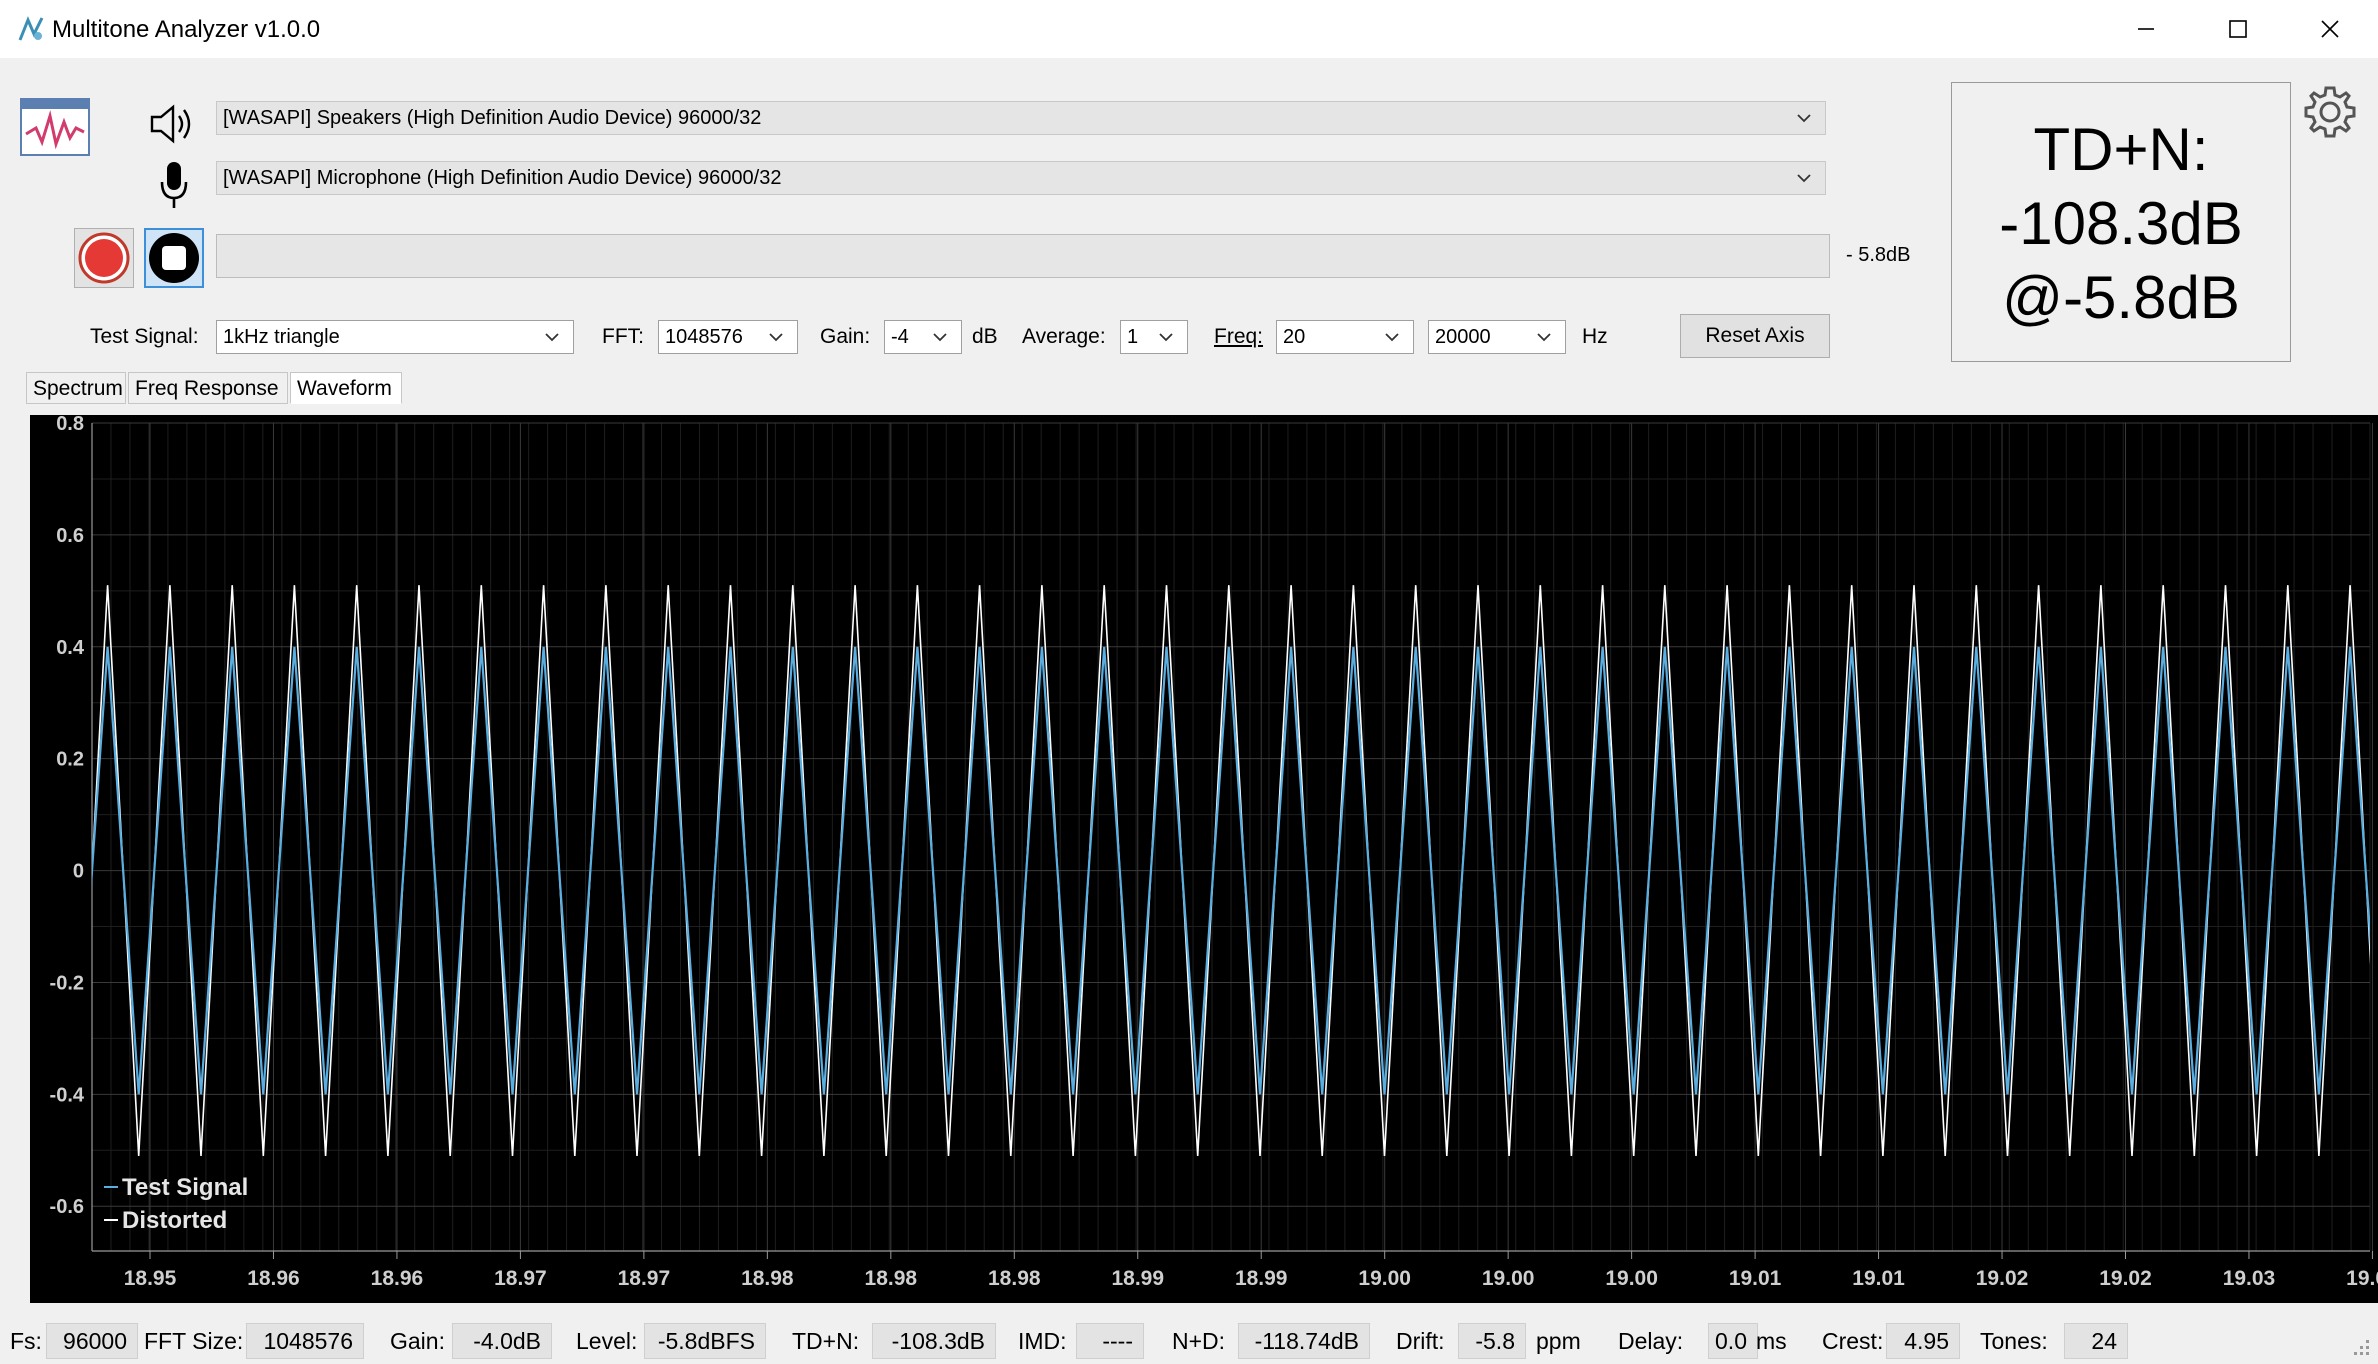 Image resolution: width=2378 pixels, height=1364 pixels. What do you see at coordinates (900, 337) in the screenshot?
I see `gain-value: -4` at bounding box center [900, 337].